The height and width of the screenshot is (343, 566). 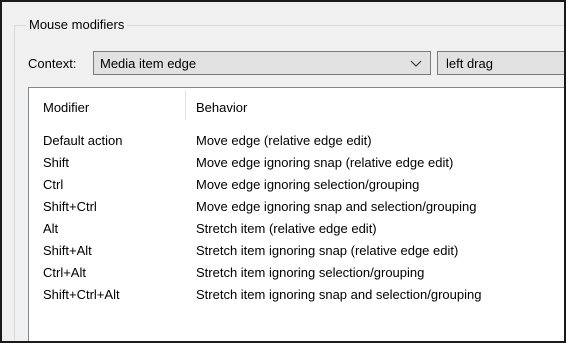 I want to click on column-divider, so click(x=185, y=105).